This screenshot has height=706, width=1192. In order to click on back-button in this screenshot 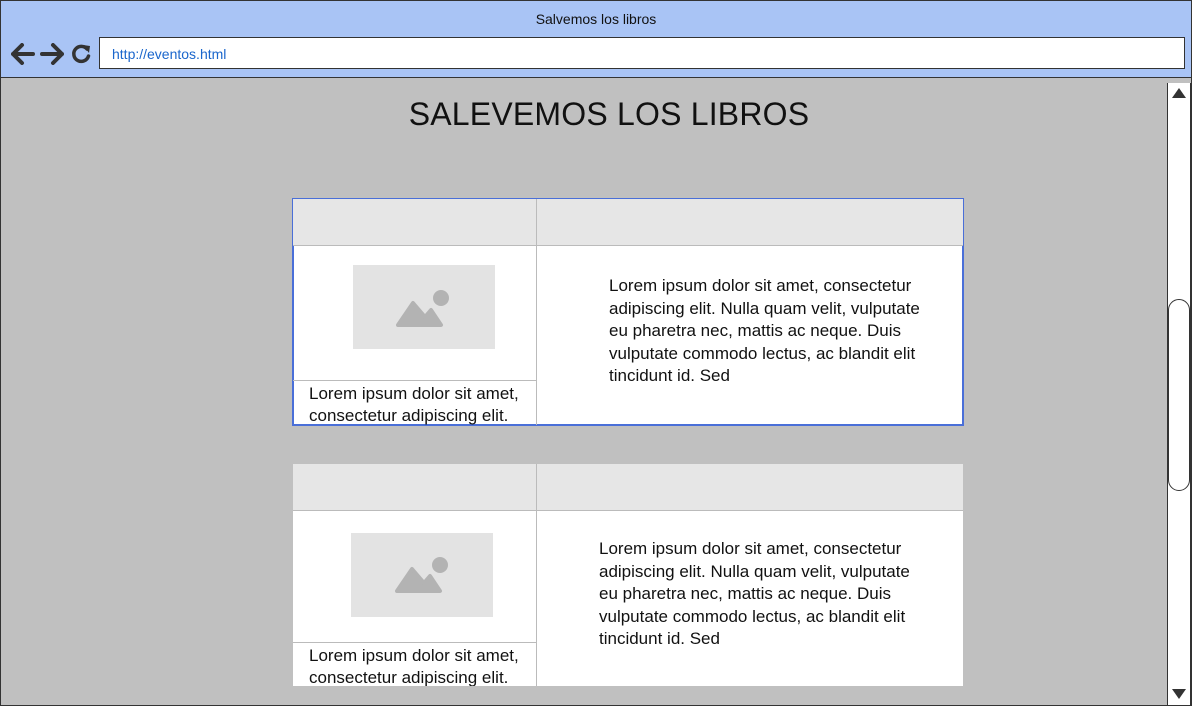, I will do `click(23, 54)`.